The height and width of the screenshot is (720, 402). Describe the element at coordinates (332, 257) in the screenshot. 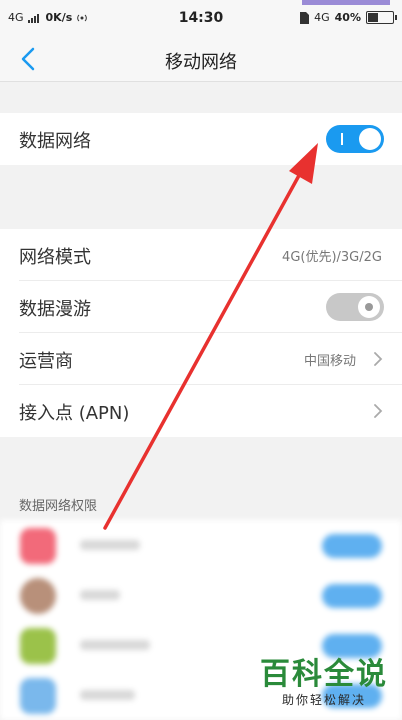

I see `network-mode-value: 4G(优先)/3G/2G` at that location.